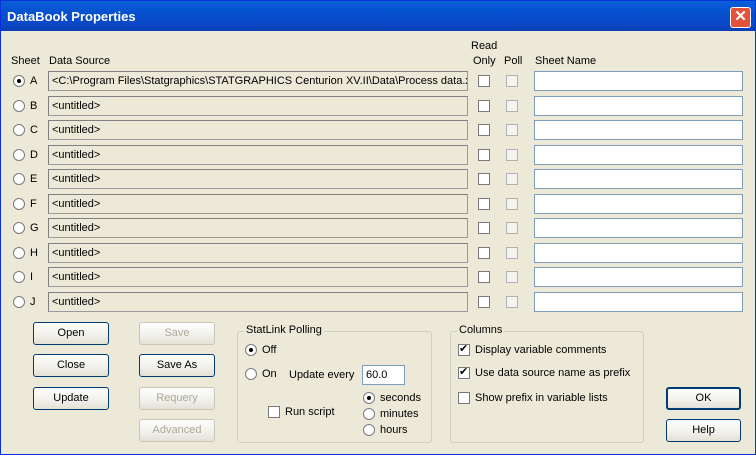 This screenshot has width=756, height=455. Describe the element at coordinates (177, 430) in the screenshot. I see `advanced-button: Advanced` at that location.